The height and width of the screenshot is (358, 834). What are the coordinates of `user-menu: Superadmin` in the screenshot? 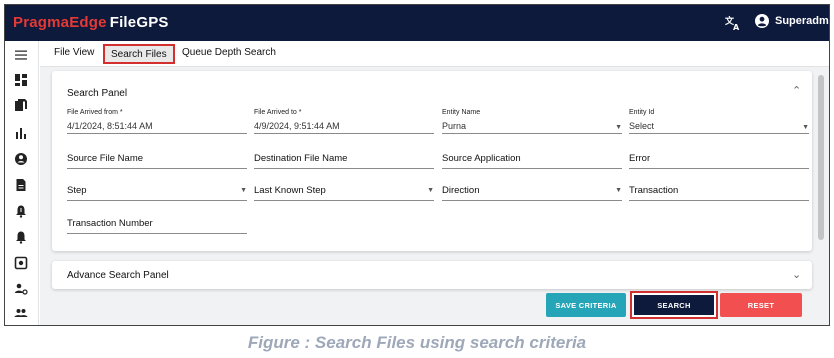 It's located at (792, 21).